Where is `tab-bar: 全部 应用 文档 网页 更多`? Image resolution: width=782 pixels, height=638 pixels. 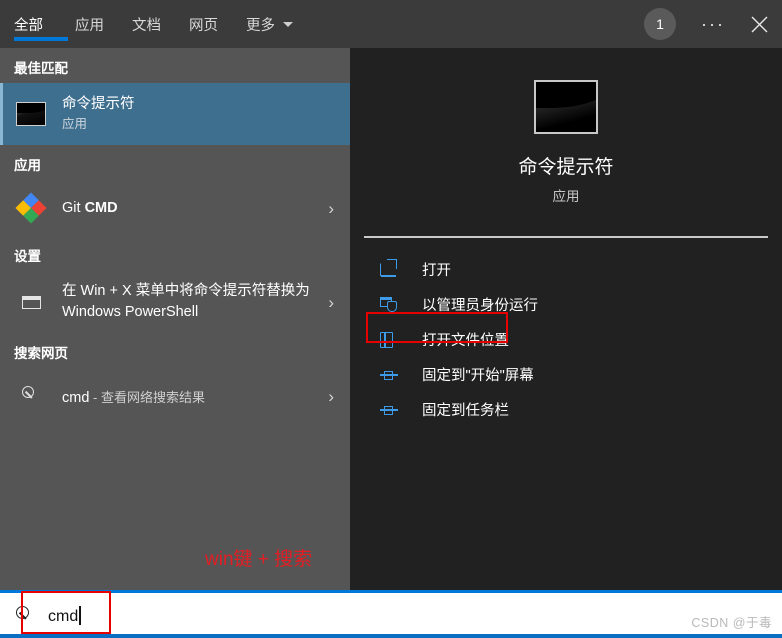 tab-bar: 全部 应用 文档 网页 更多 is located at coordinates (160, 24).